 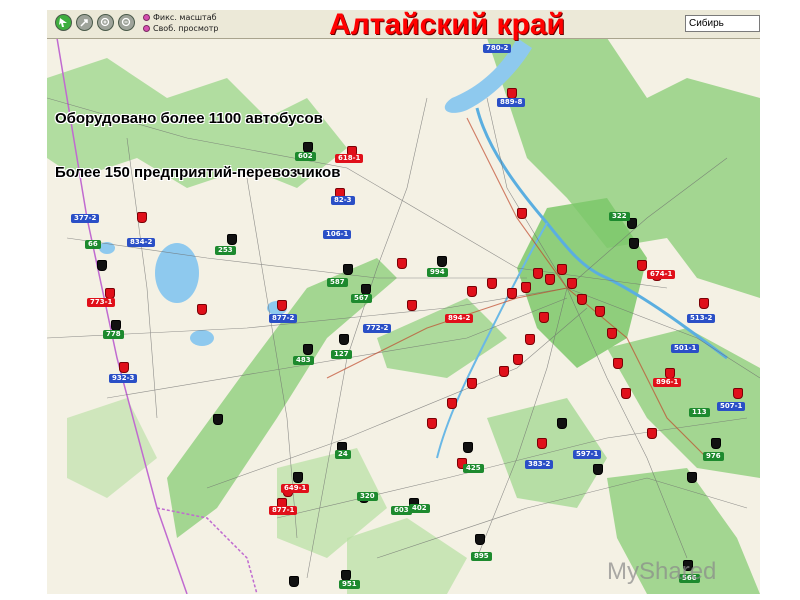 I want to click on zoom-in-icon, so click(x=105, y=22).